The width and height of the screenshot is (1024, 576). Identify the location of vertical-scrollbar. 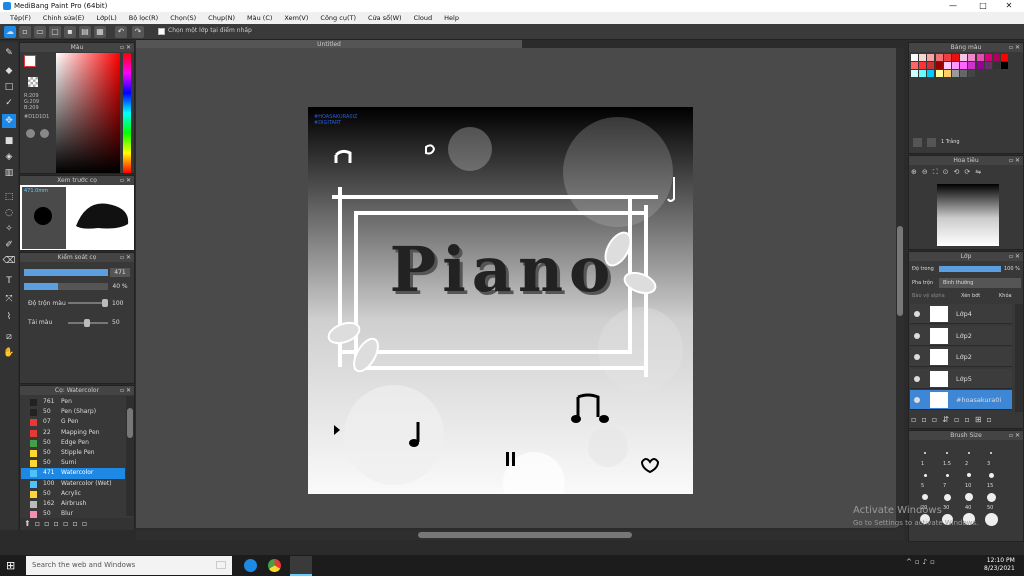
(900, 289).